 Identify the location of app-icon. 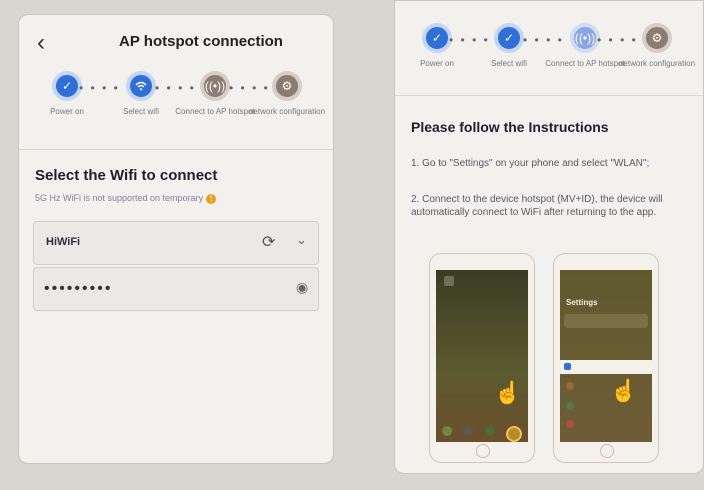
(449, 281).